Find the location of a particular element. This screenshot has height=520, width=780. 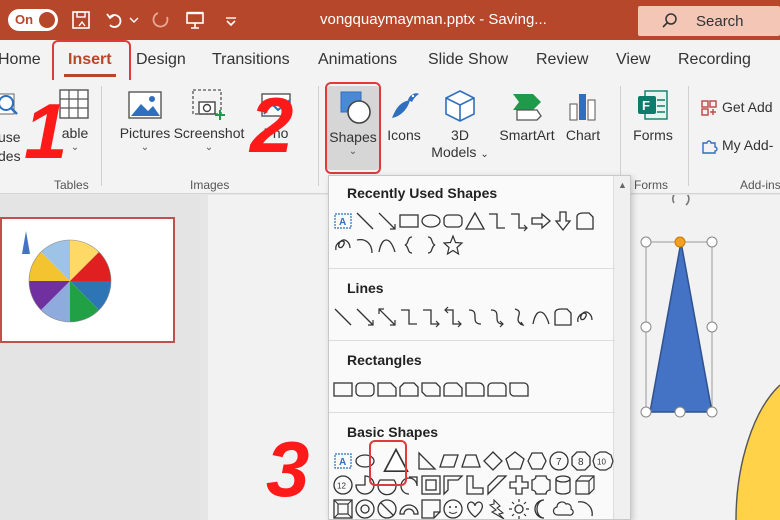

tab-transitions: Transitions is located at coordinates (251, 60).